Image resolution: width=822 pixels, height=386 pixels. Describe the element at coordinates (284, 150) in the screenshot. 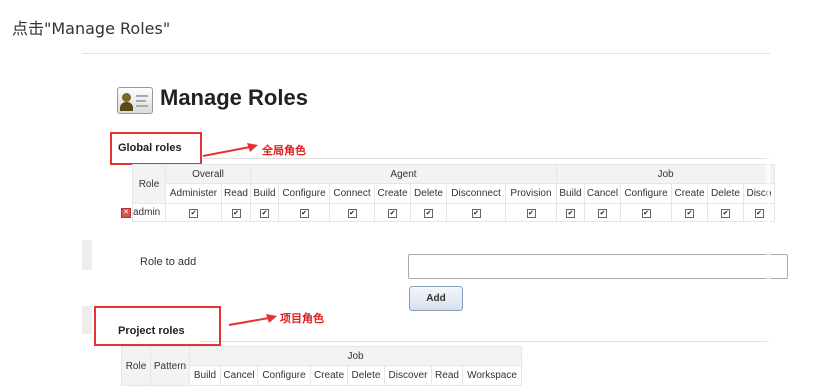

I see `global-roles-annotation: 全局角色` at that location.